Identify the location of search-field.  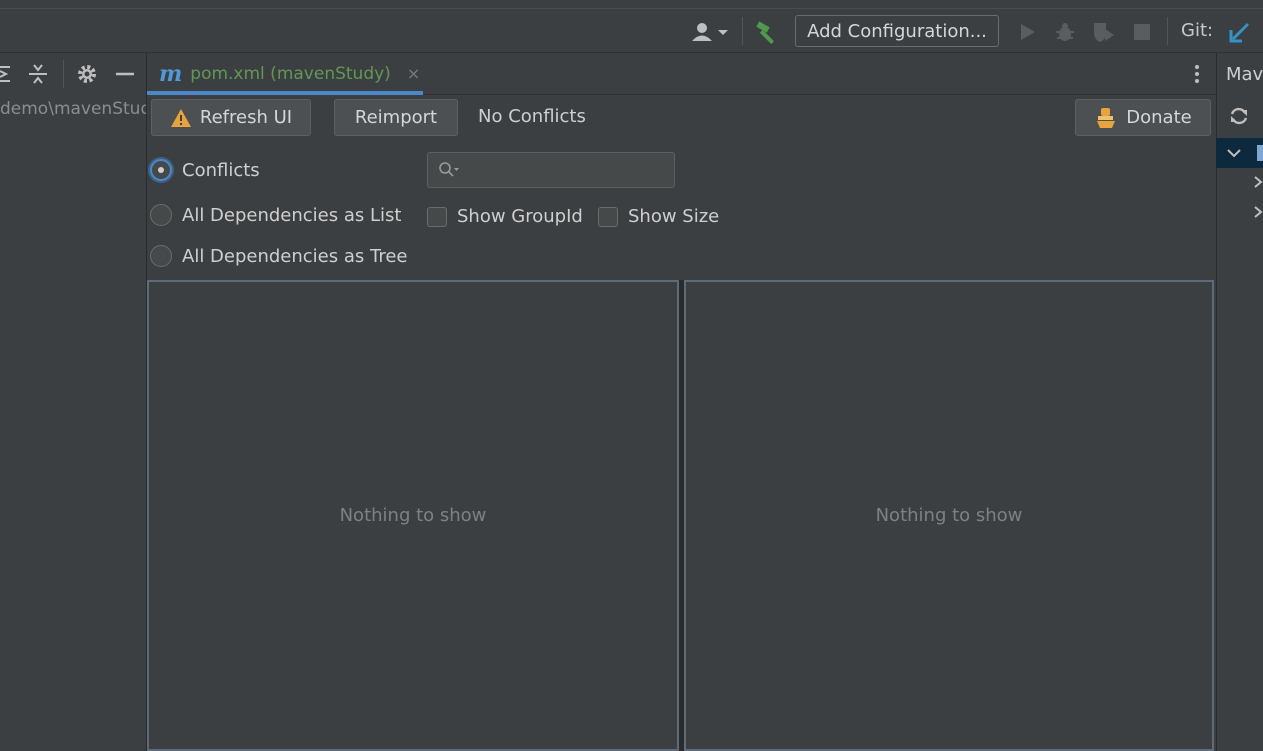
(551, 170).